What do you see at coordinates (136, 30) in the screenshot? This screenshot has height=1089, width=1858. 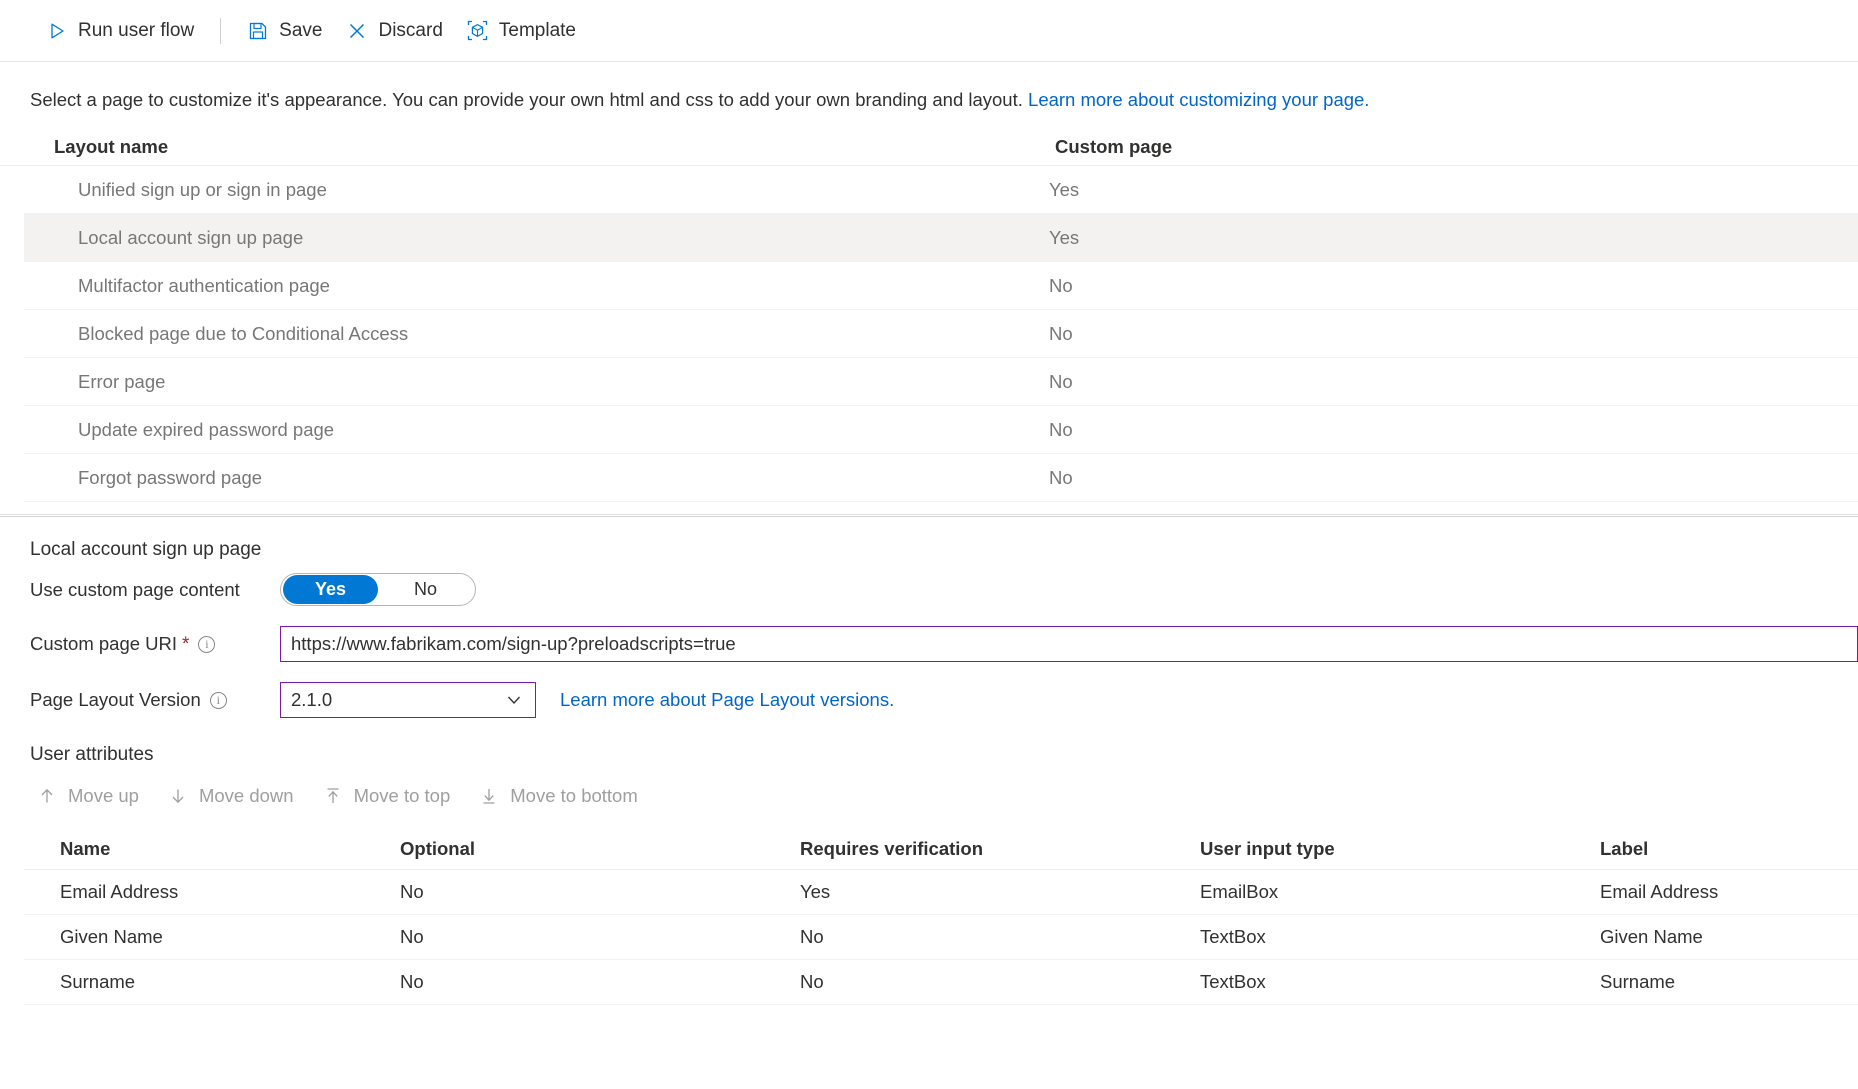 I see `run-user-flow-label: Run user flow` at bounding box center [136, 30].